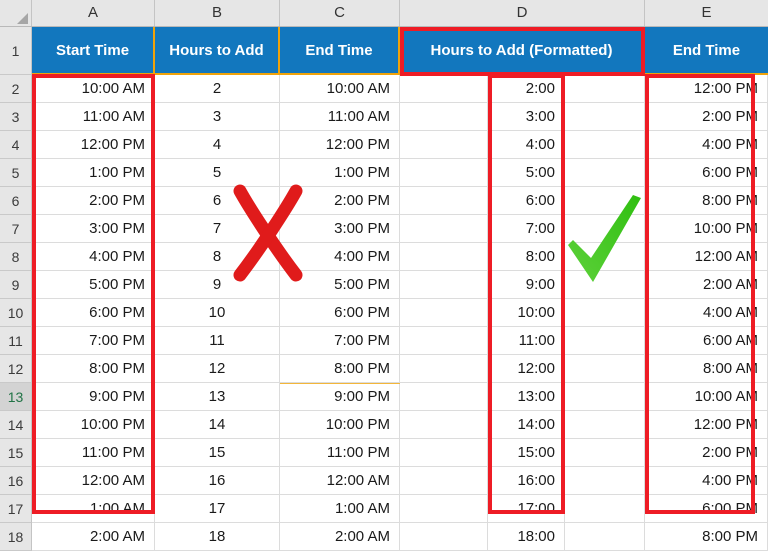 Image resolution: width=768 pixels, height=551 pixels. I want to click on row-header-18: 18, so click(16, 537).